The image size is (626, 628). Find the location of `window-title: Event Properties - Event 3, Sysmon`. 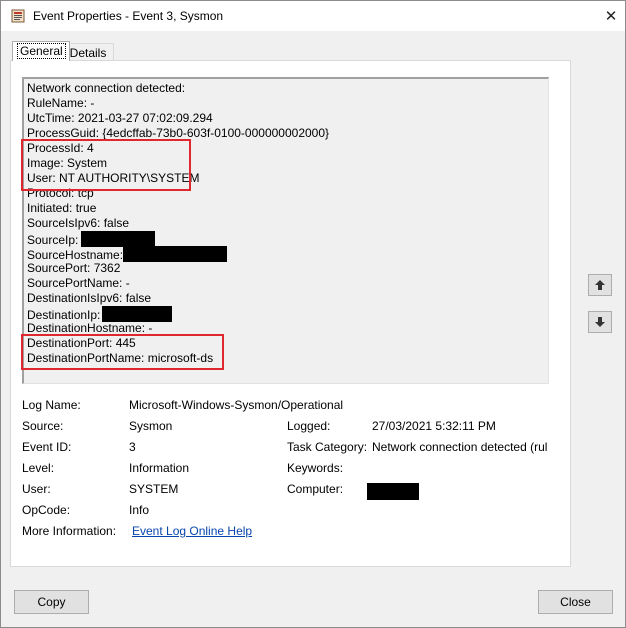

window-title: Event Properties - Event 3, Sysmon is located at coordinates (128, 16).